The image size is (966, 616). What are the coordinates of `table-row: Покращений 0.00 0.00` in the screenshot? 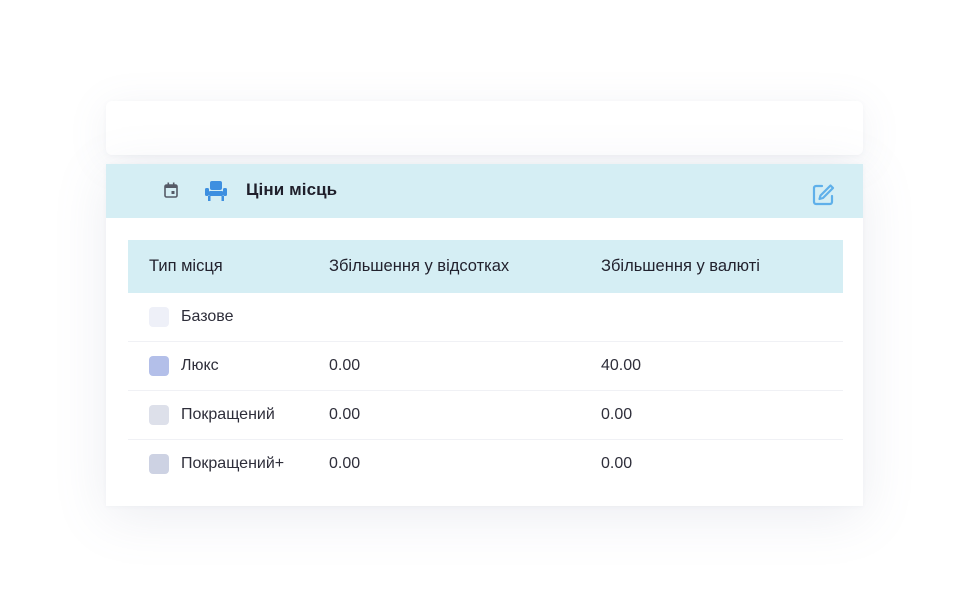 It's located at (485, 415).